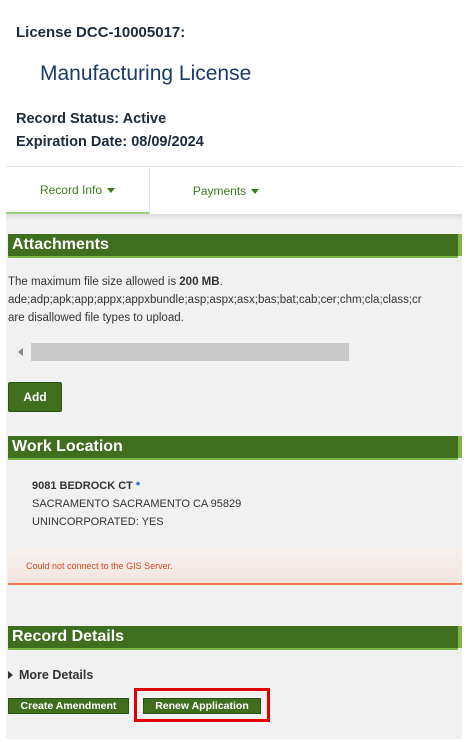 This screenshot has height=742, width=466. I want to click on tab-payments: Payments, so click(226, 190).